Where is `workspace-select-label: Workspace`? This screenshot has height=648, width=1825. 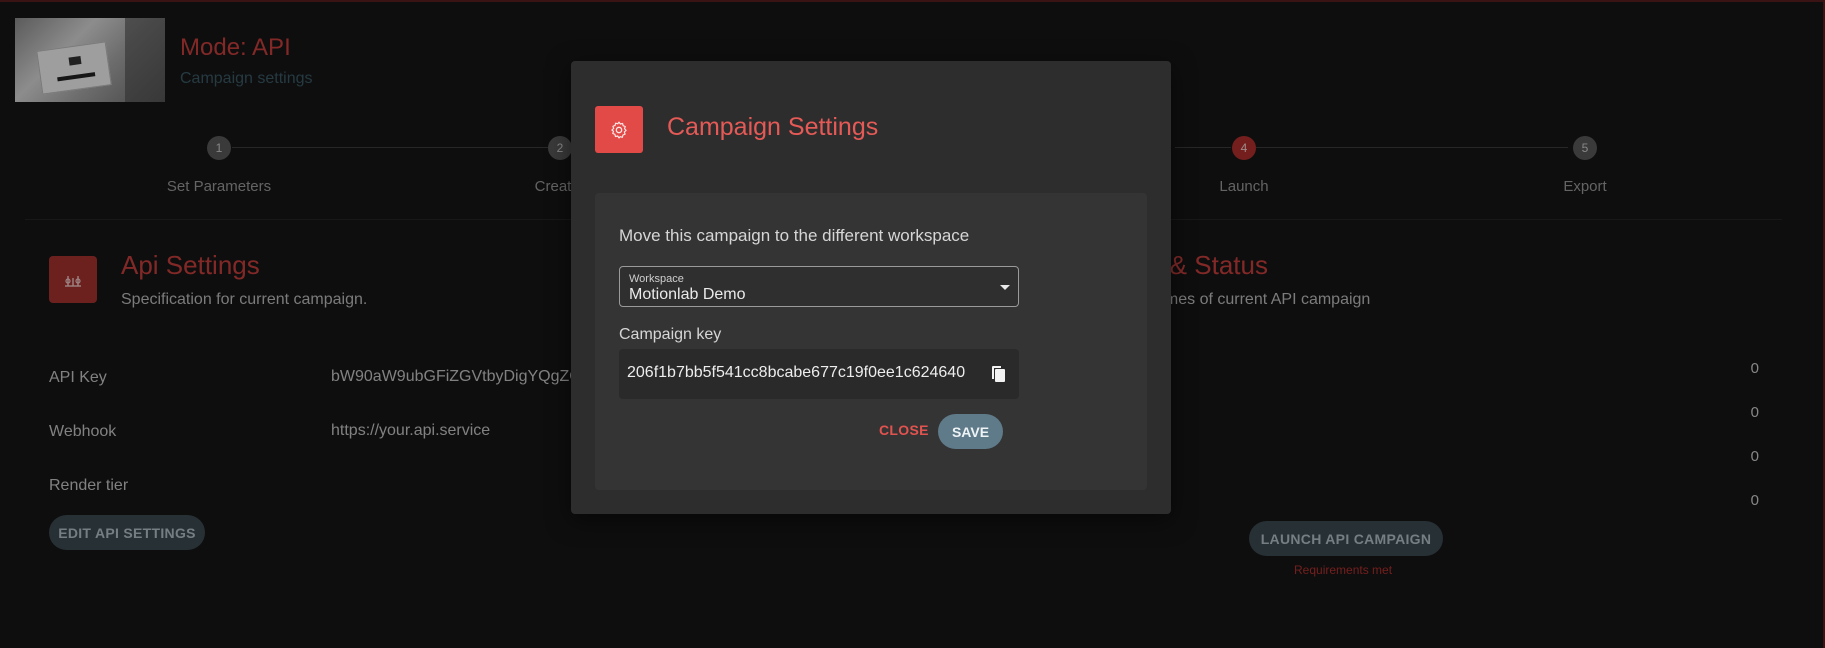
workspace-select-label: Workspace is located at coordinates (656, 279).